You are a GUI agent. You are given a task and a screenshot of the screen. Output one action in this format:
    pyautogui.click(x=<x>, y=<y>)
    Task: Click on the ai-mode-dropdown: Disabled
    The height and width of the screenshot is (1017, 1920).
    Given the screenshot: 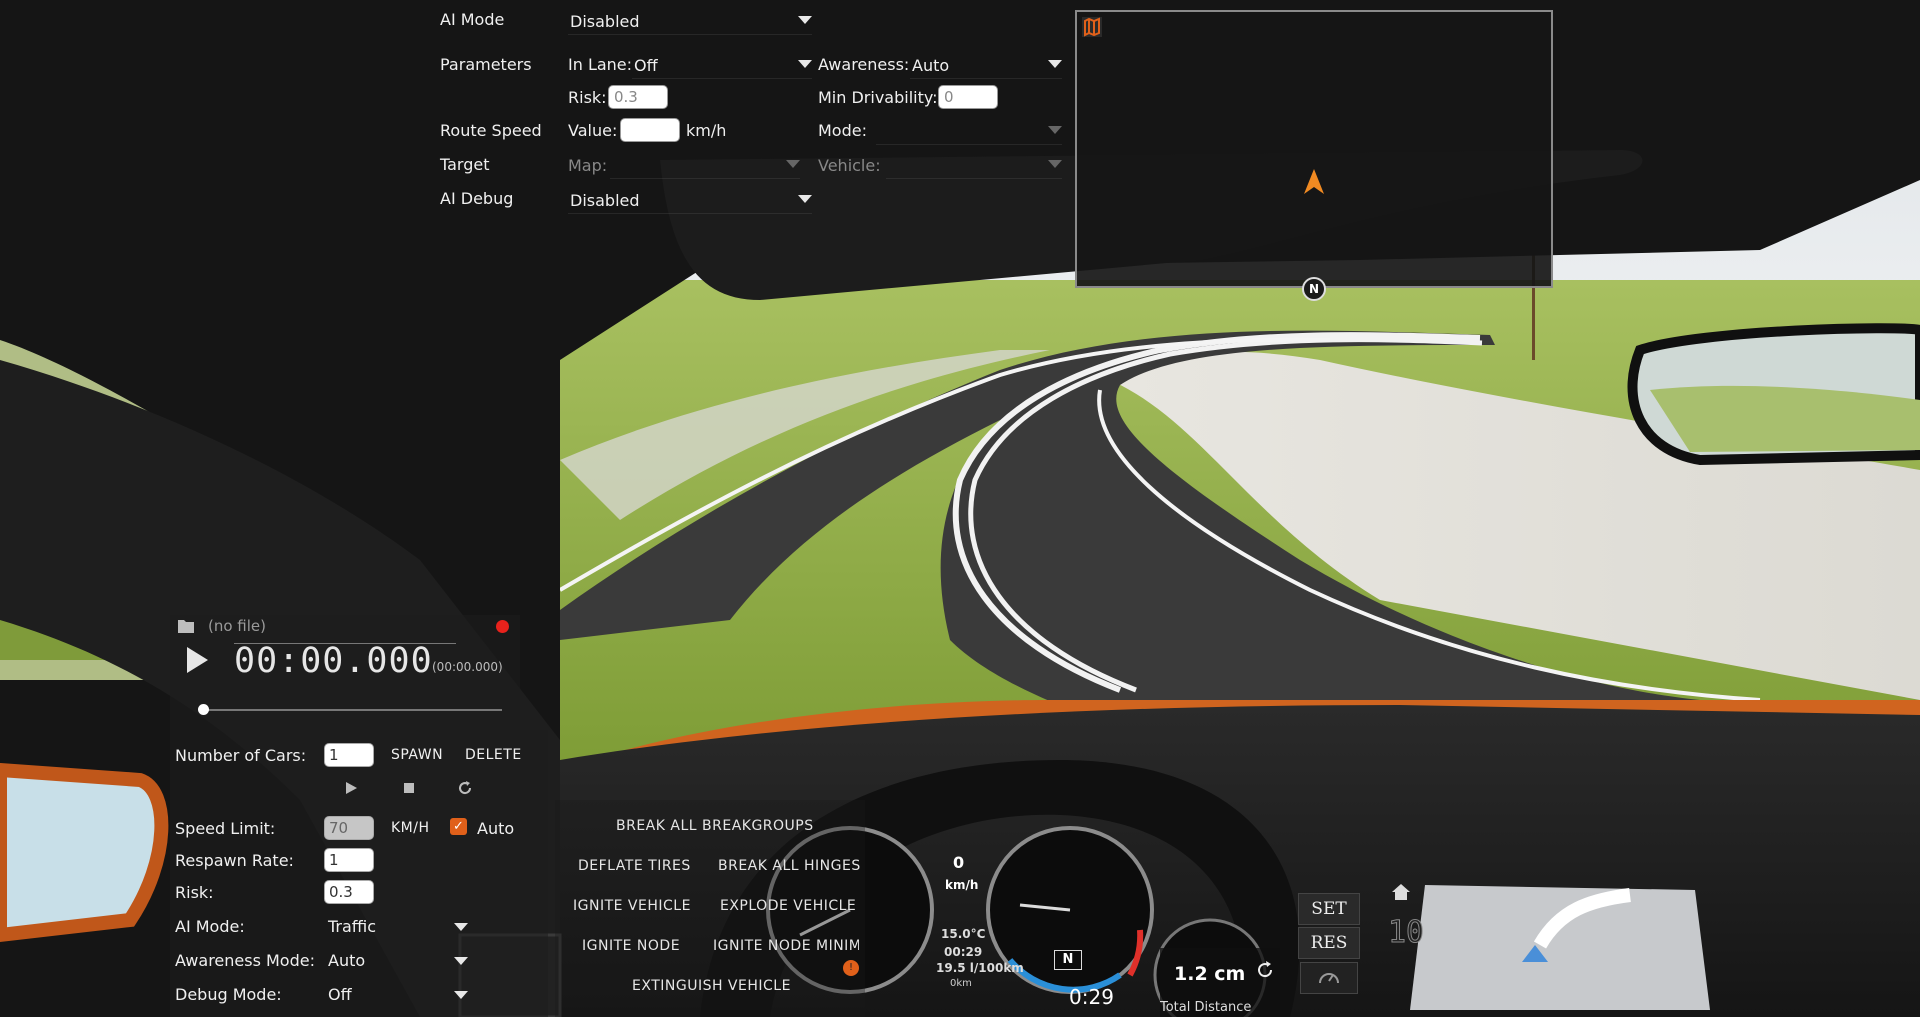 What is the action you would take?
    pyautogui.click(x=690, y=21)
    